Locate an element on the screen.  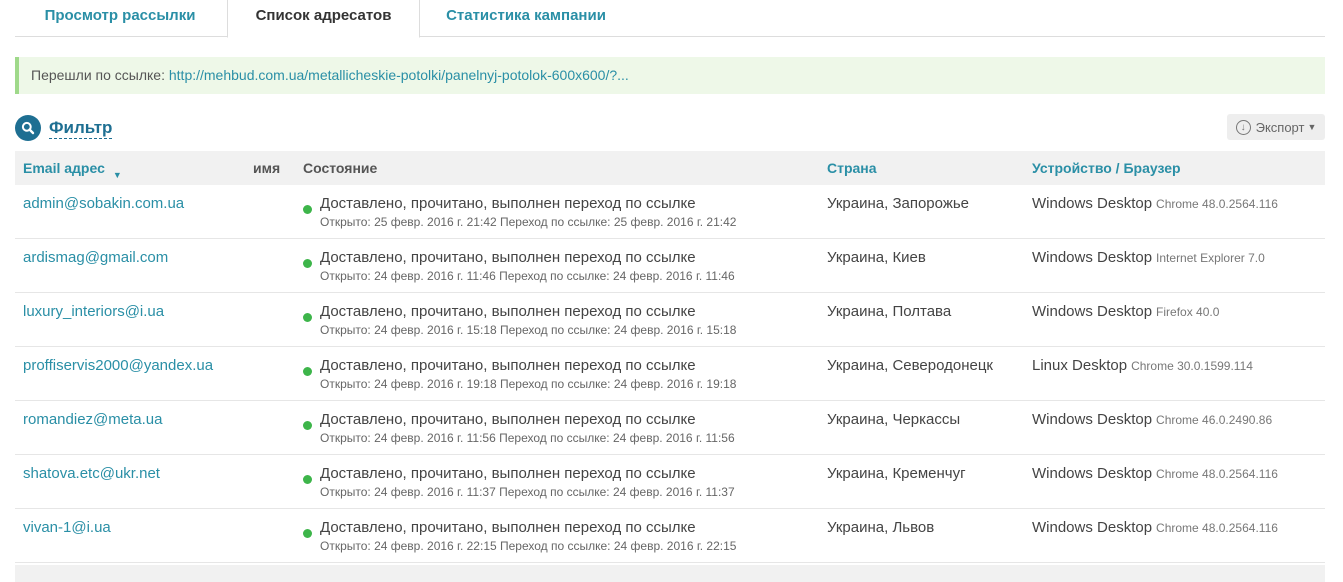
filter-label: Фильтр is located at coordinates (81, 128).